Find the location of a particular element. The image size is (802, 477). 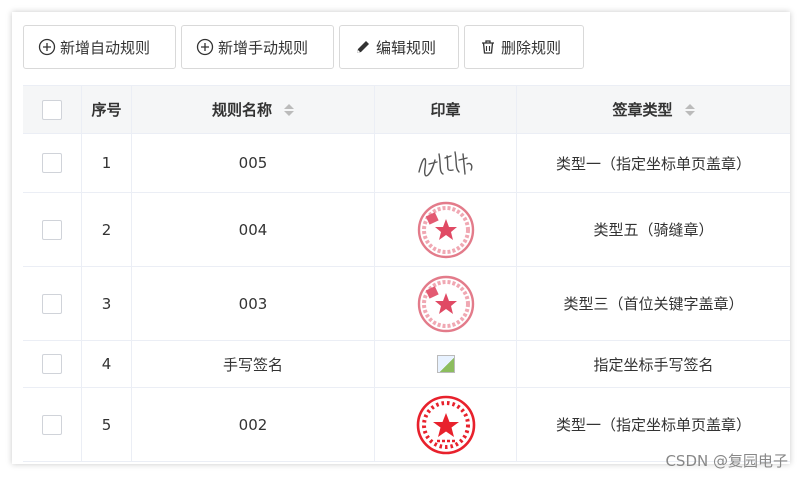

header-index: 序号 is located at coordinates (106, 110).